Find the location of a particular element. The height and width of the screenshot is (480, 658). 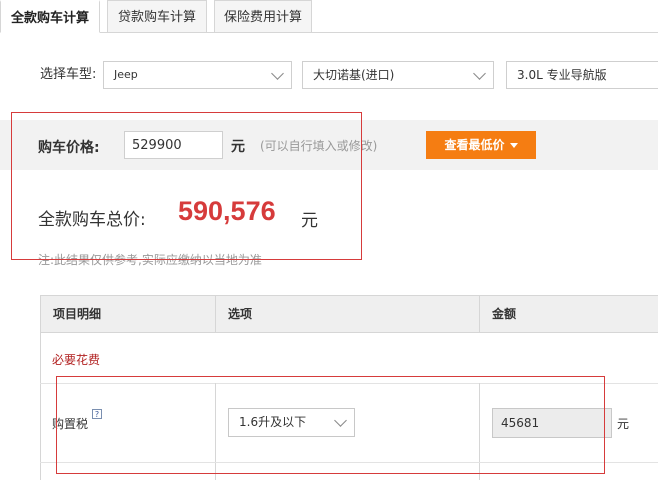

brand-select: Jeep is located at coordinates (197, 75).